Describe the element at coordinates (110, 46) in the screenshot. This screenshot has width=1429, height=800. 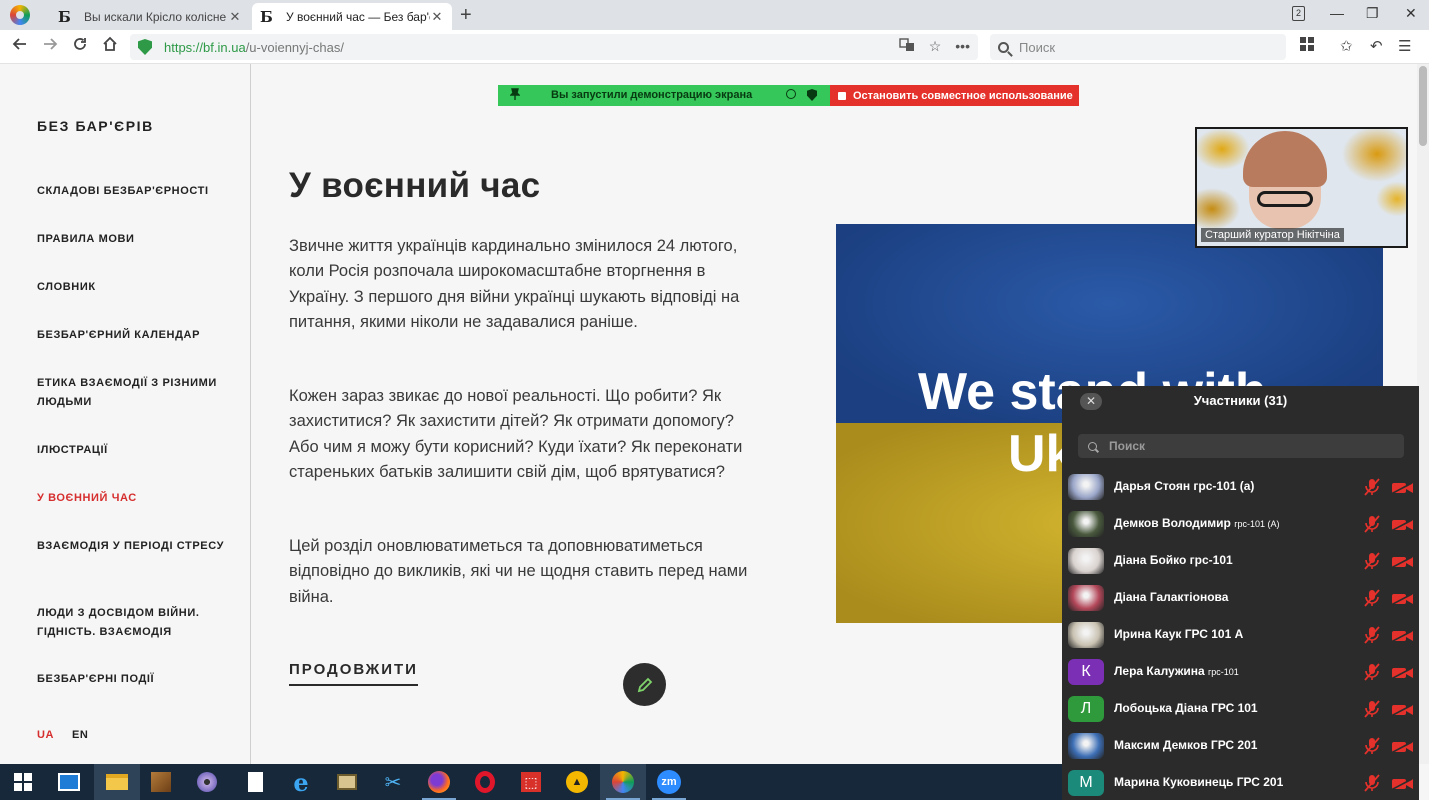
I see `home-button` at that location.